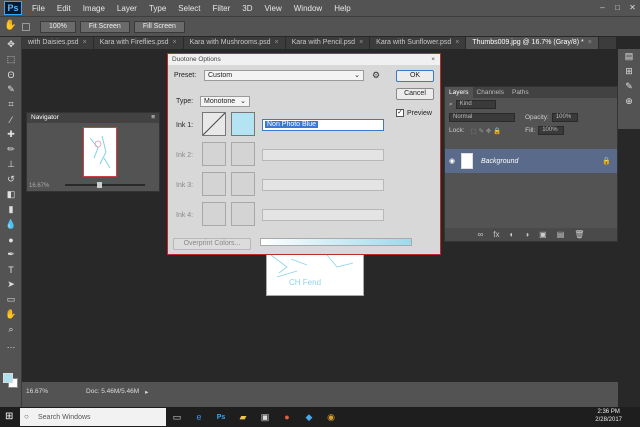 The height and width of the screenshot is (427, 640). What do you see at coordinates (93, 417) in the screenshot?
I see `taskbar-search-box: Search Windows` at bounding box center [93, 417].